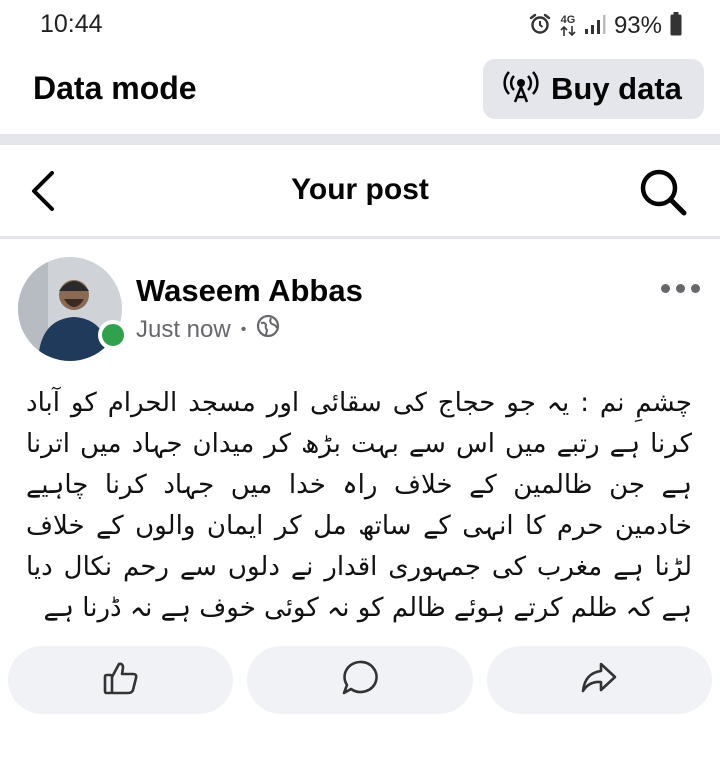 The width and height of the screenshot is (720, 772). Describe the element at coordinates (183, 330) in the screenshot. I see `post-time: Just now` at that location.